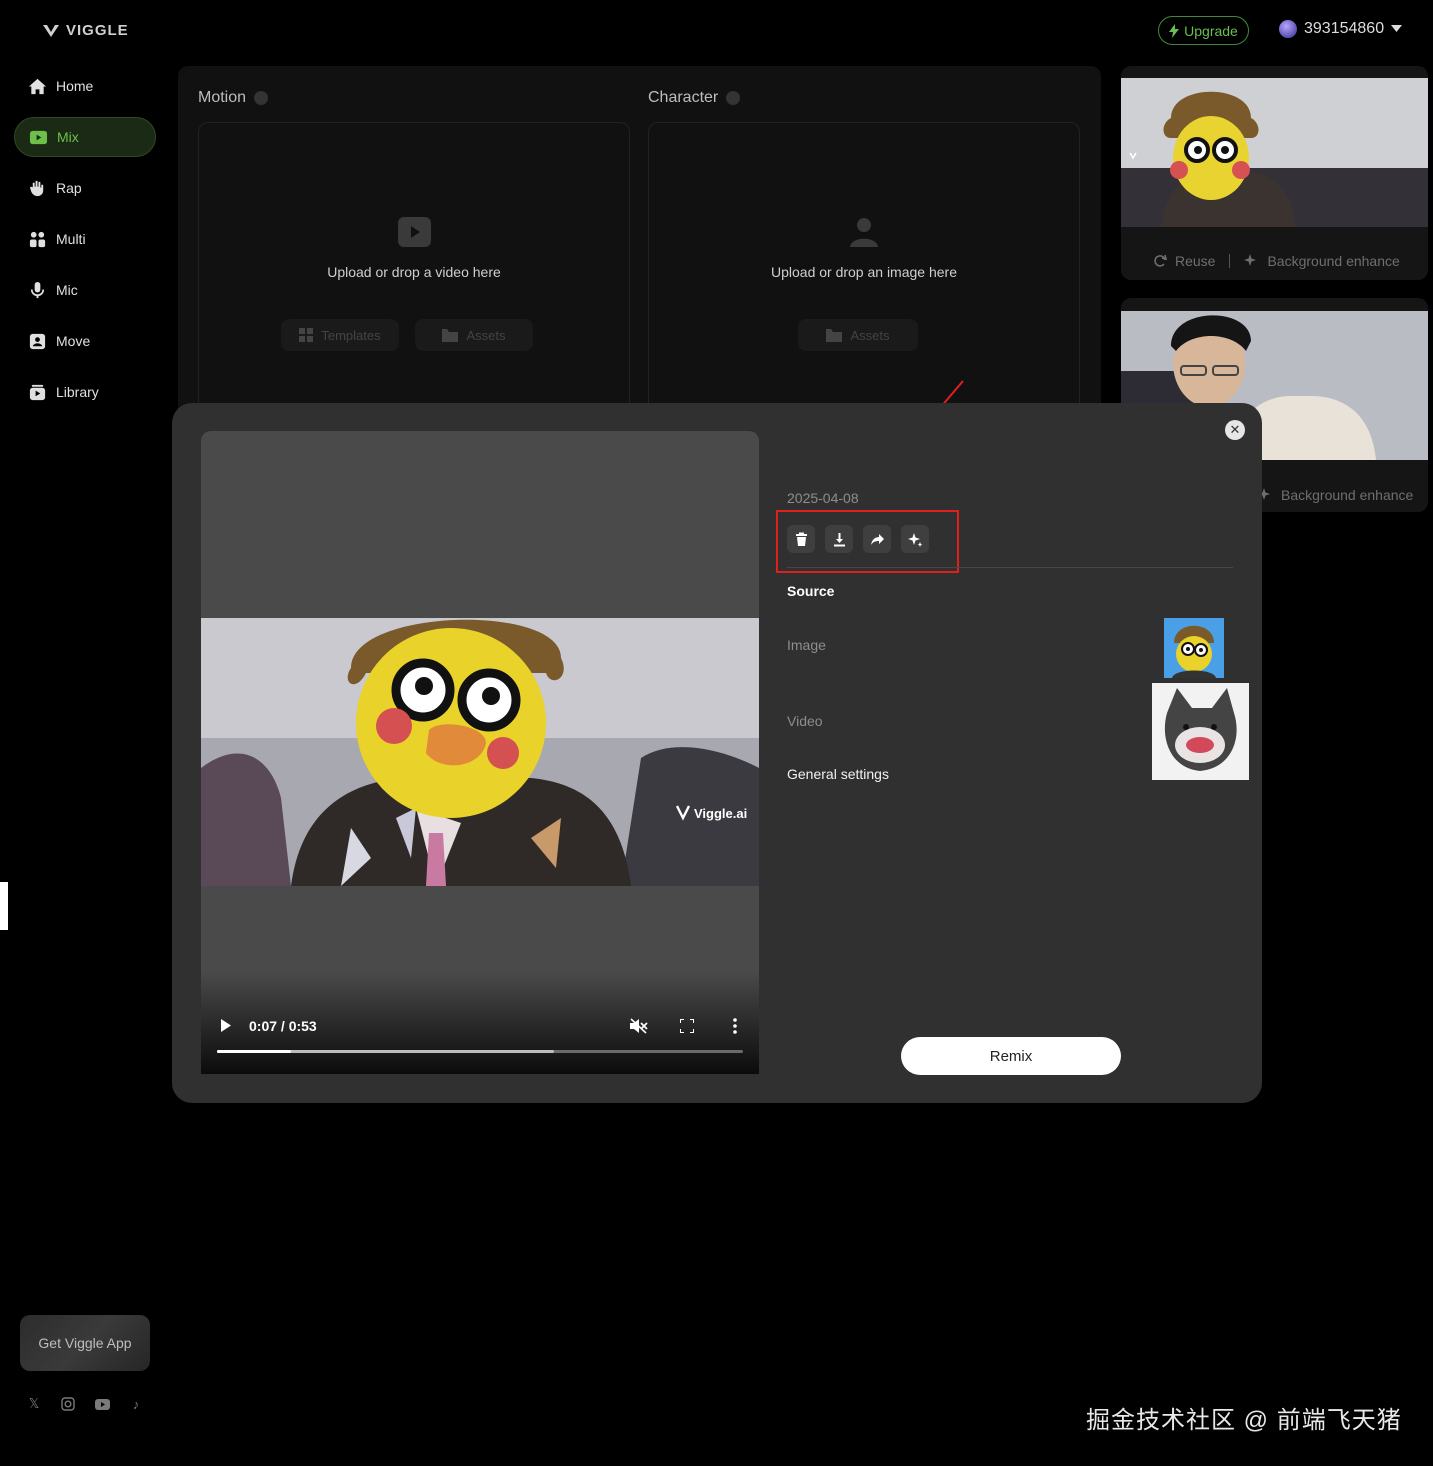 This screenshot has height=1466, width=1433. I want to click on viggle-v-icon, so click(51, 30).